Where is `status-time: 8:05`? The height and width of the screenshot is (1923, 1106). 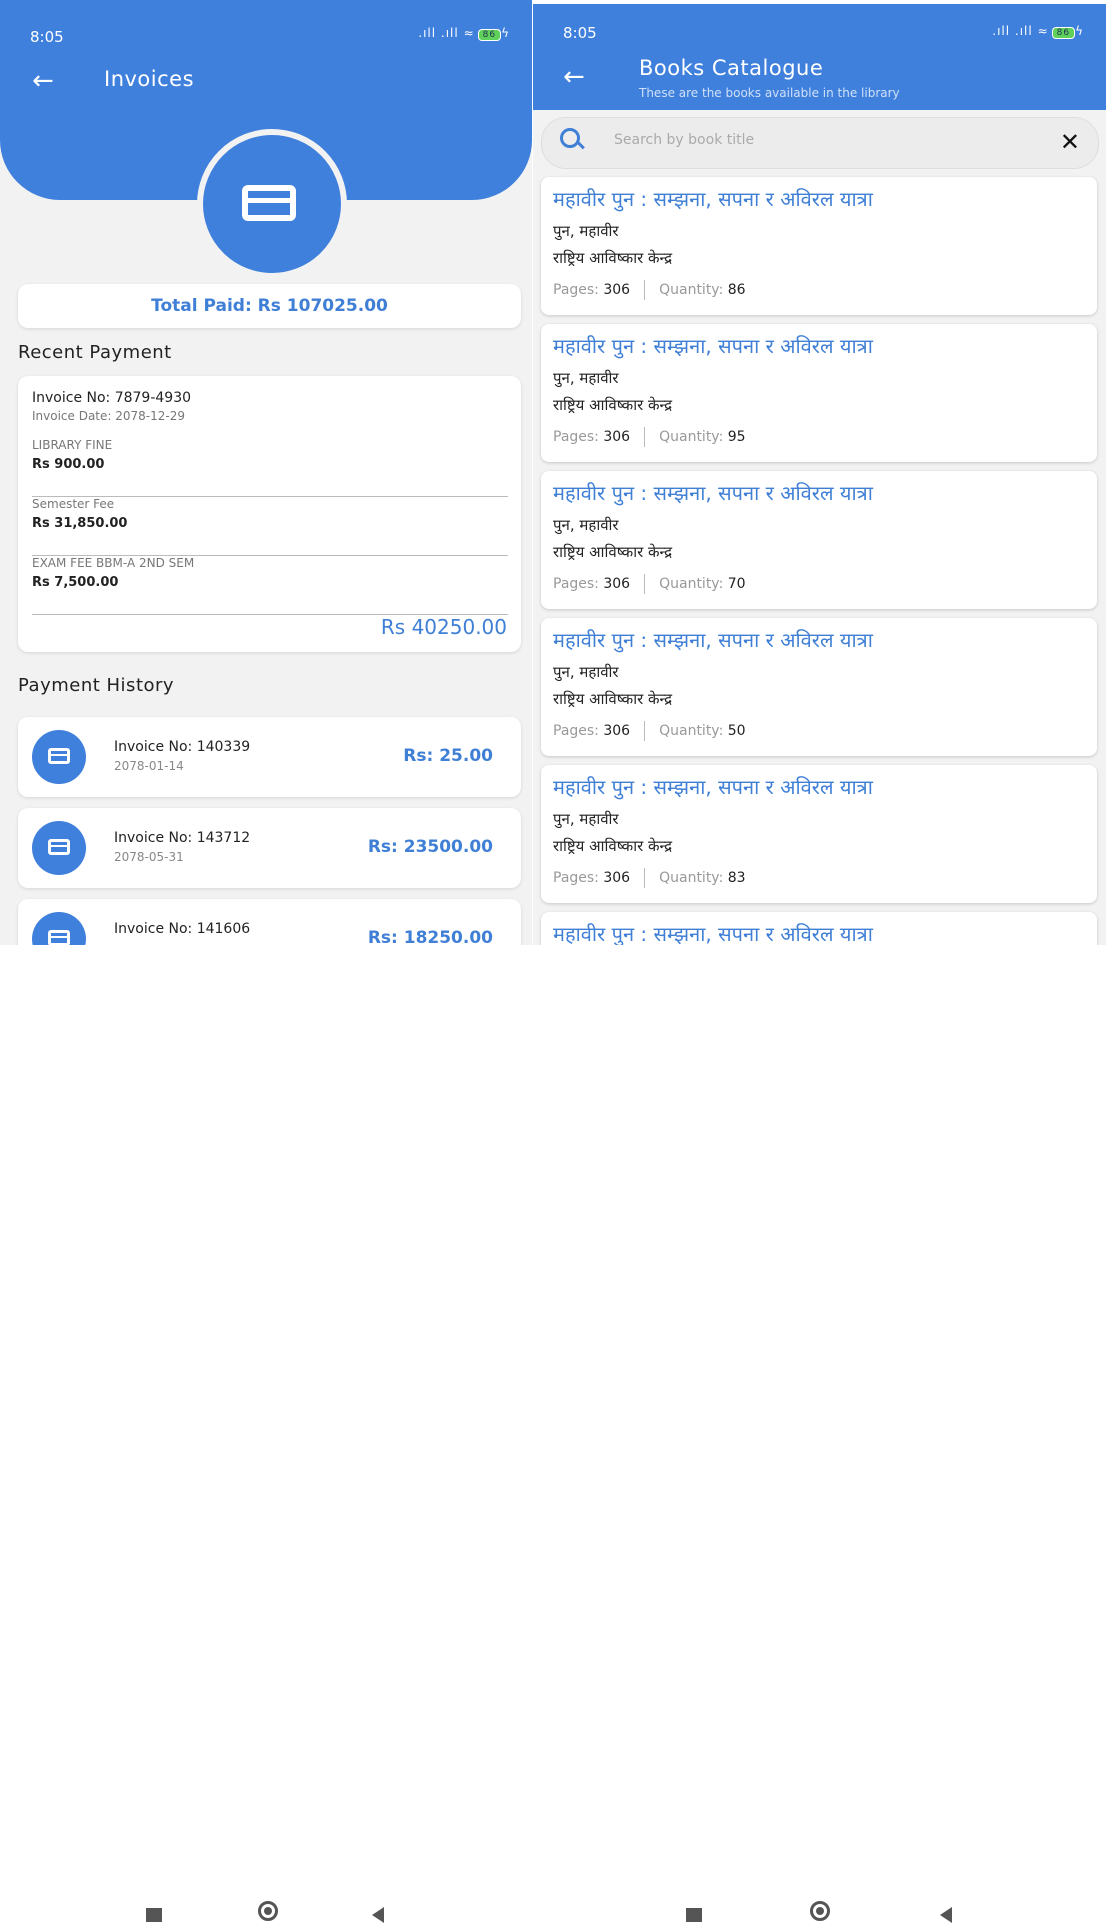 status-time: 8:05 is located at coordinates (47, 37).